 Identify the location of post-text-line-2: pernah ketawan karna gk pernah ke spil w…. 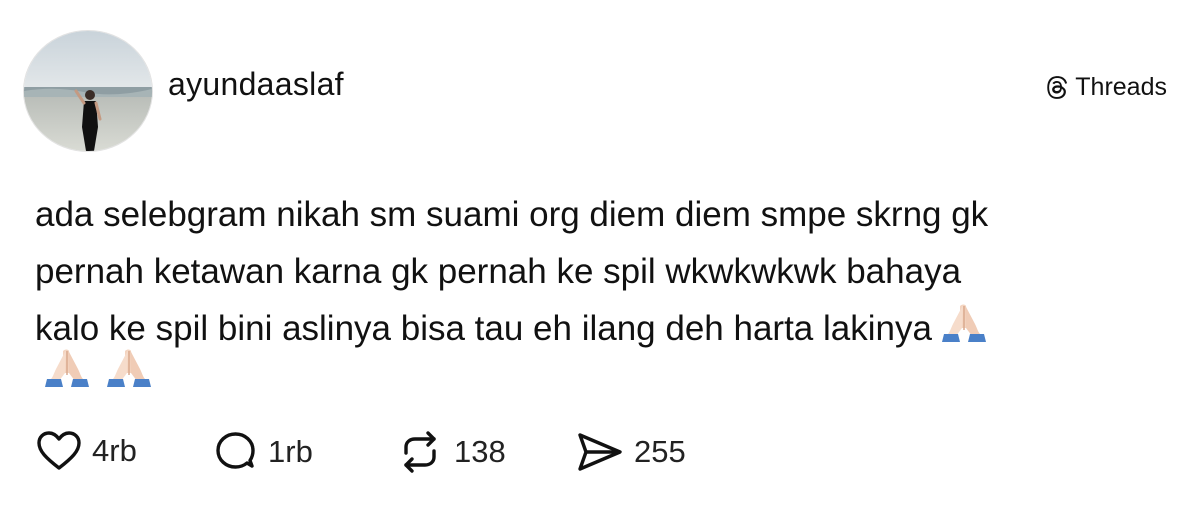
(498, 271).